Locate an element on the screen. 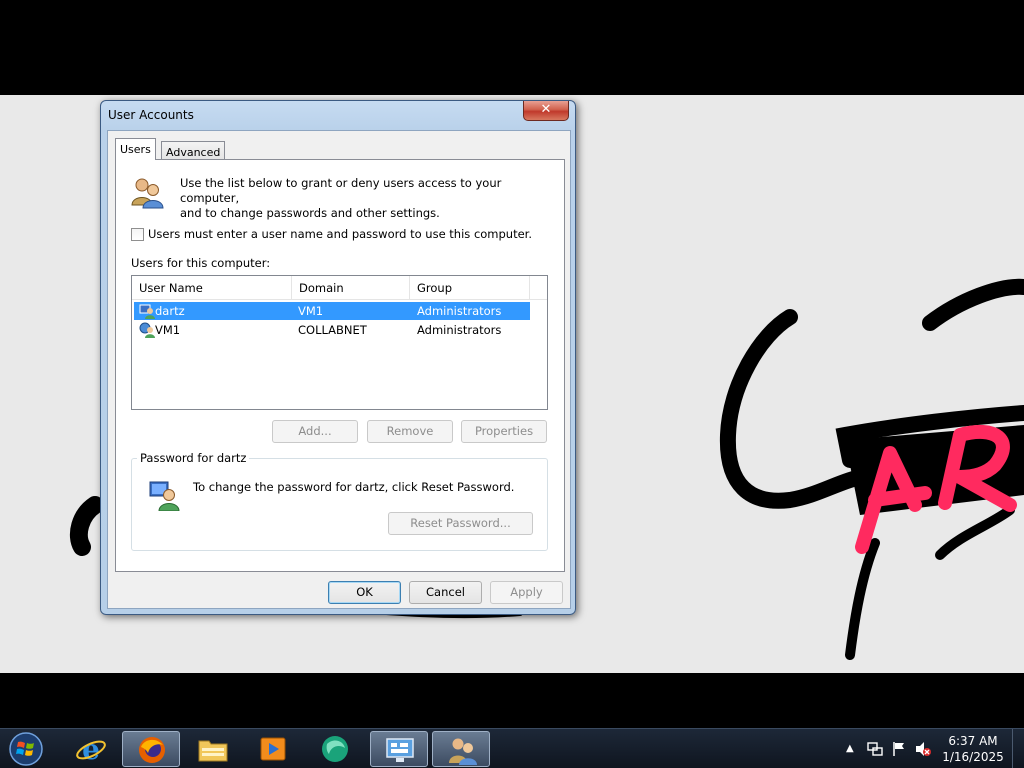 This screenshot has width=1024, height=768. list-header: User Name Domain Group is located at coordinates (339, 288).